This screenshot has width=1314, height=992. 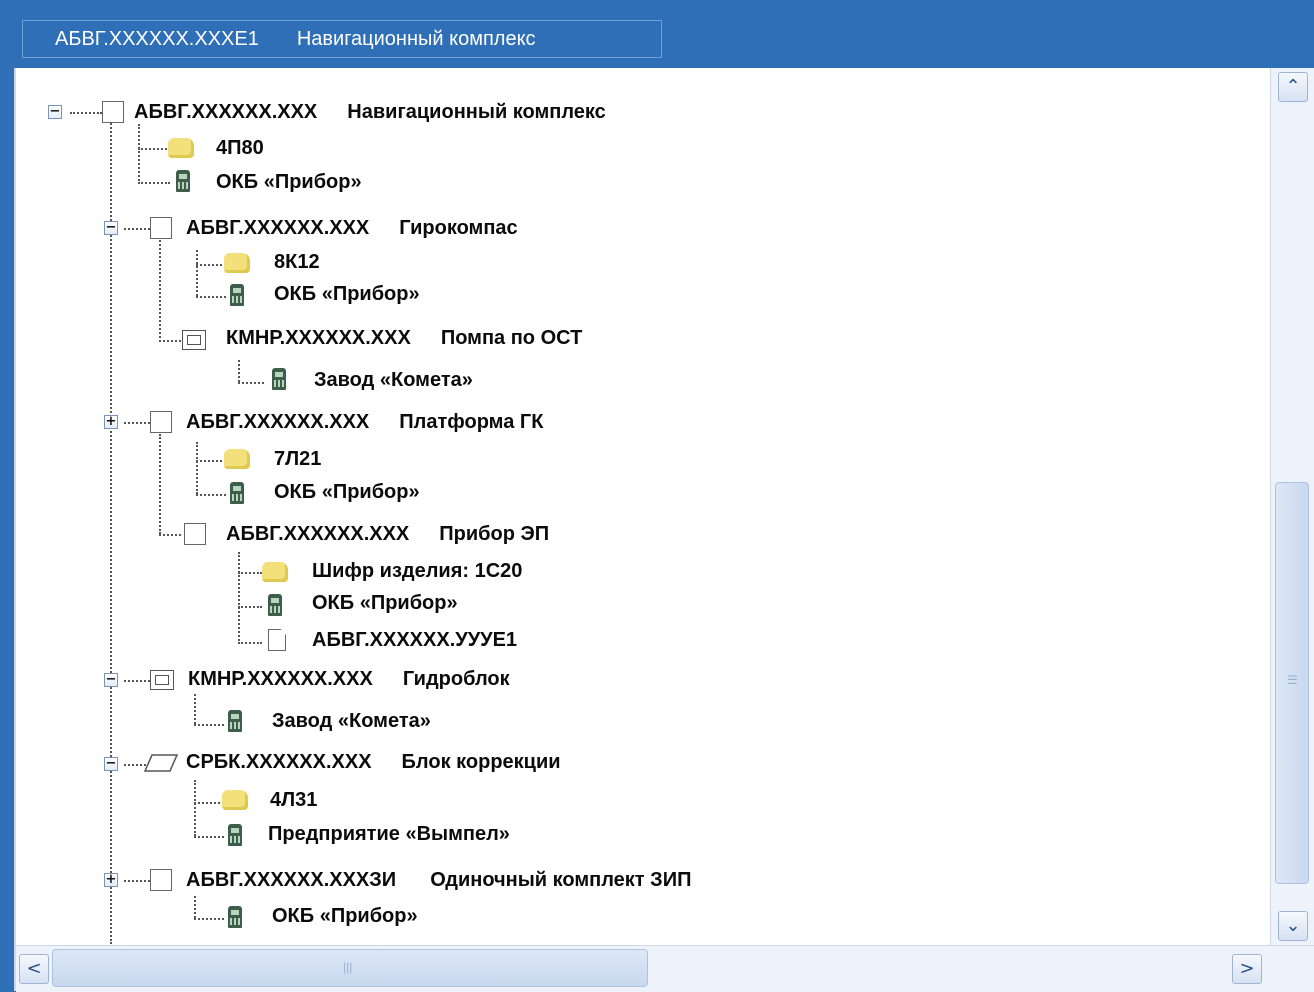 I want to click on tree-line-gyro-props, so click(x=197, y=273).